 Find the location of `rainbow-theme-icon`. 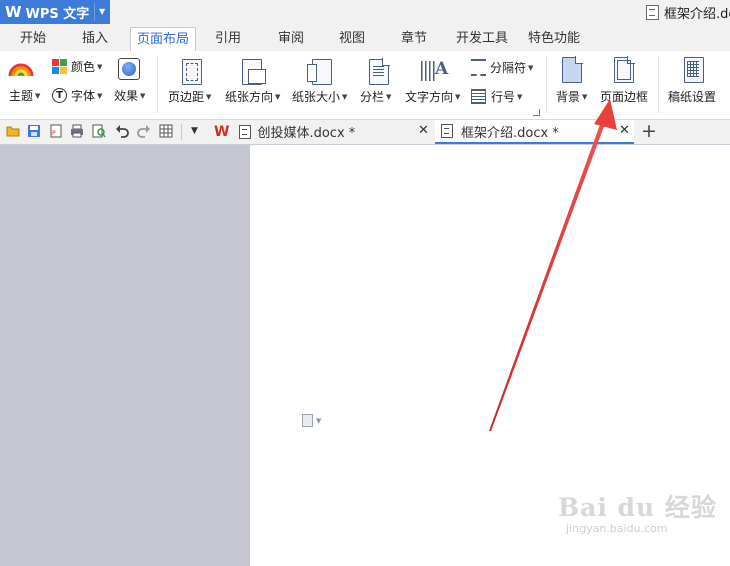

rainbow-theme-icon is located at coordinates (21, 70).